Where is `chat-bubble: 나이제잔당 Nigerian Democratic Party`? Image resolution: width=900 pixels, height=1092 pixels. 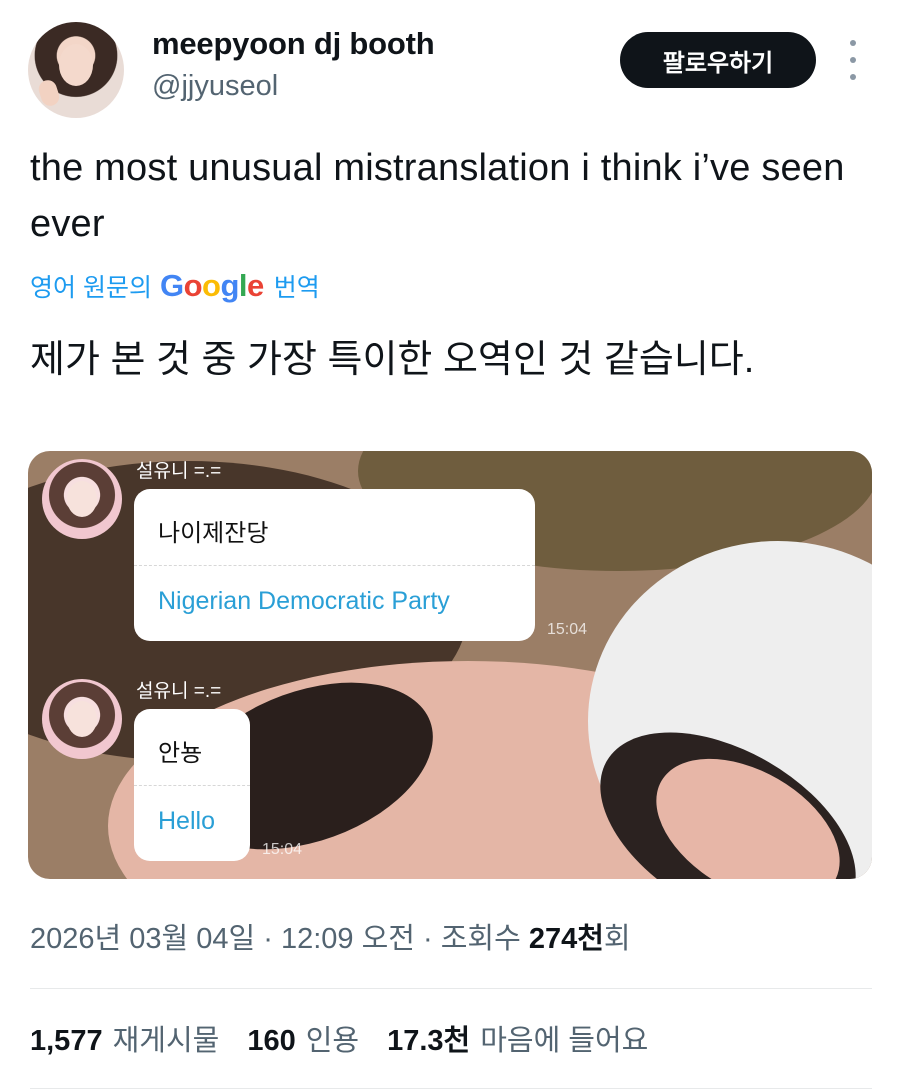 chat-bubble: 나이제잔당 Nigerian Democratic Party is located at coordinates (334, 565).